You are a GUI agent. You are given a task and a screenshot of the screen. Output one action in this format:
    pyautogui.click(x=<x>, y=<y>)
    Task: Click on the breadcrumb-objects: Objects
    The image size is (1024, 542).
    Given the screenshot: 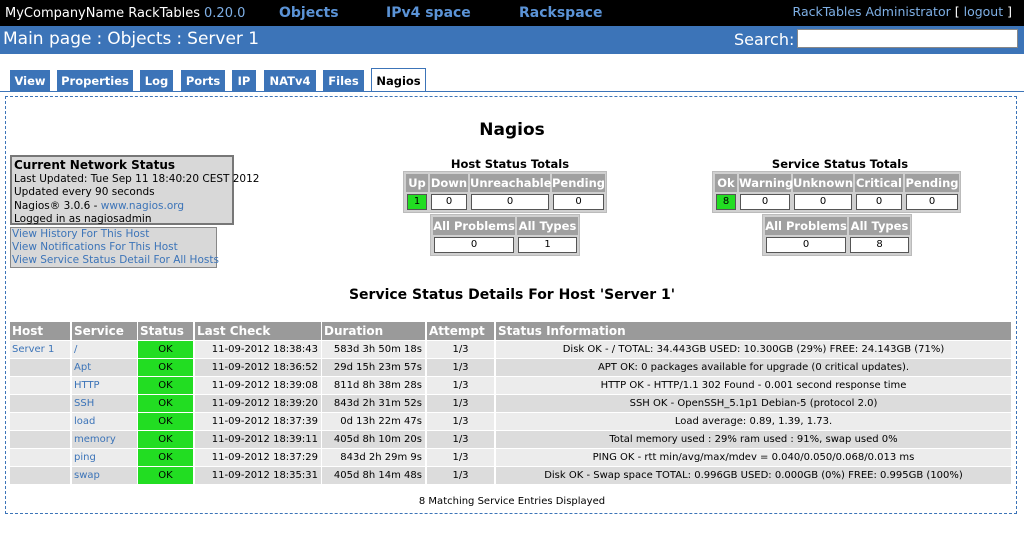 What is the action you would take?
    pyautogui.click(x=139, y=39)
    